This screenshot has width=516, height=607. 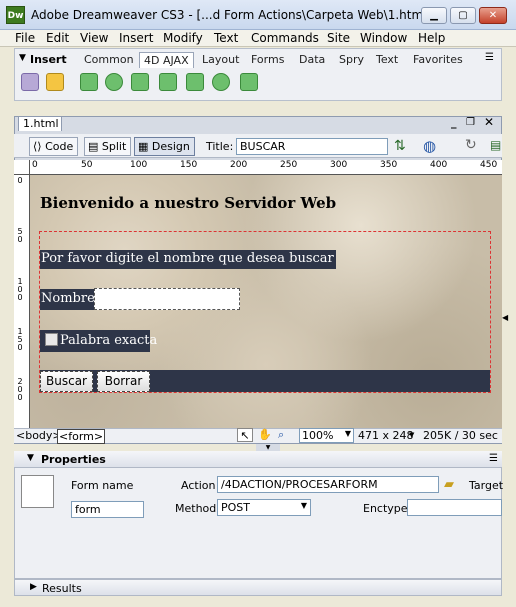 I want to click on exact-word-label: Palabra exacta, so click(x=109, y=340).